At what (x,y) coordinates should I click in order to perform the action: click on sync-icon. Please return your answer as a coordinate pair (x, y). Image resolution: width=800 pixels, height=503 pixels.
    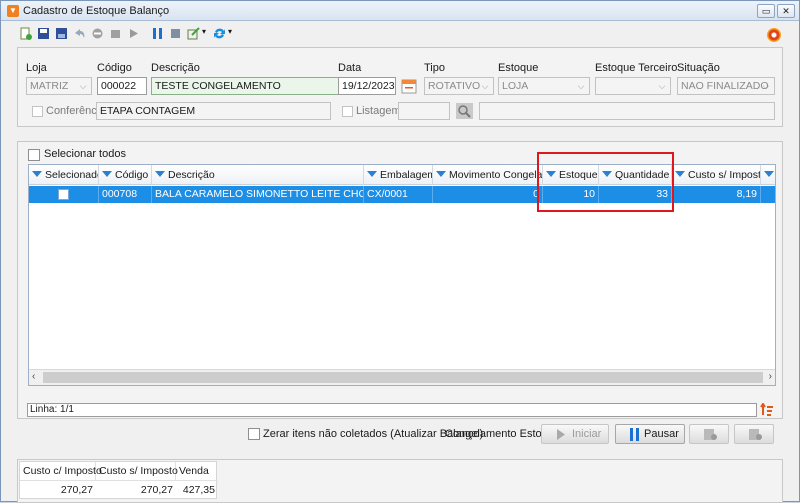
    Looking at the image, I should click on (219, 33).